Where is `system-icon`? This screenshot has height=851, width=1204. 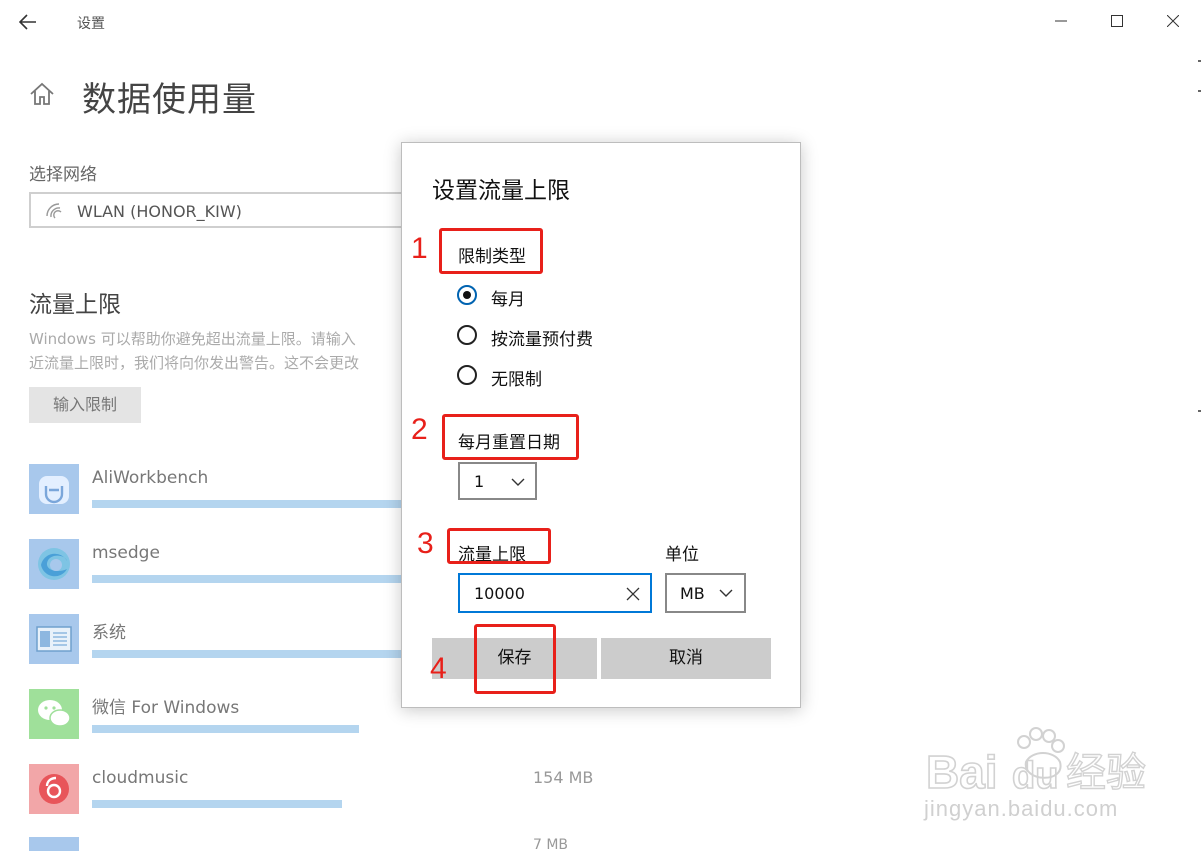 system-icon is located at coordinates (54, 639).